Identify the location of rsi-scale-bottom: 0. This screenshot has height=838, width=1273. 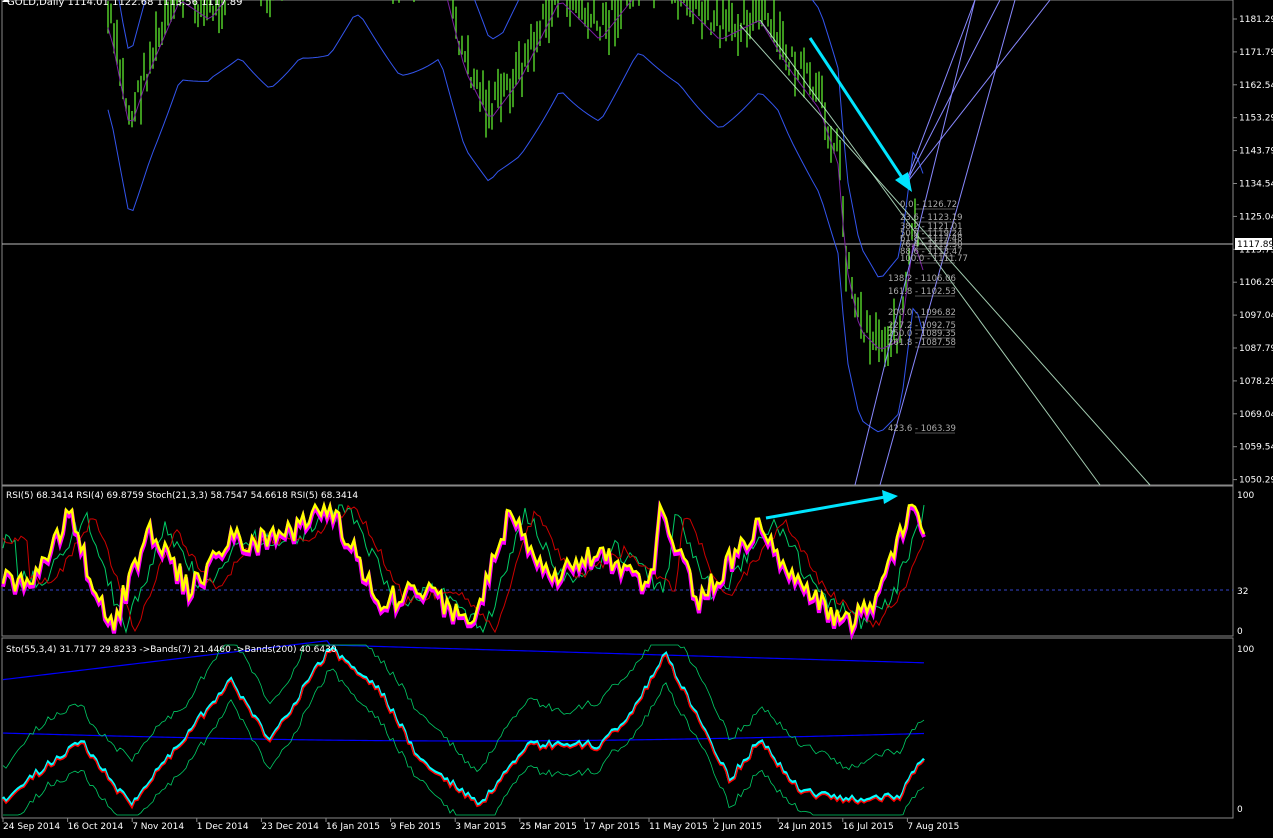
(1240, 632).